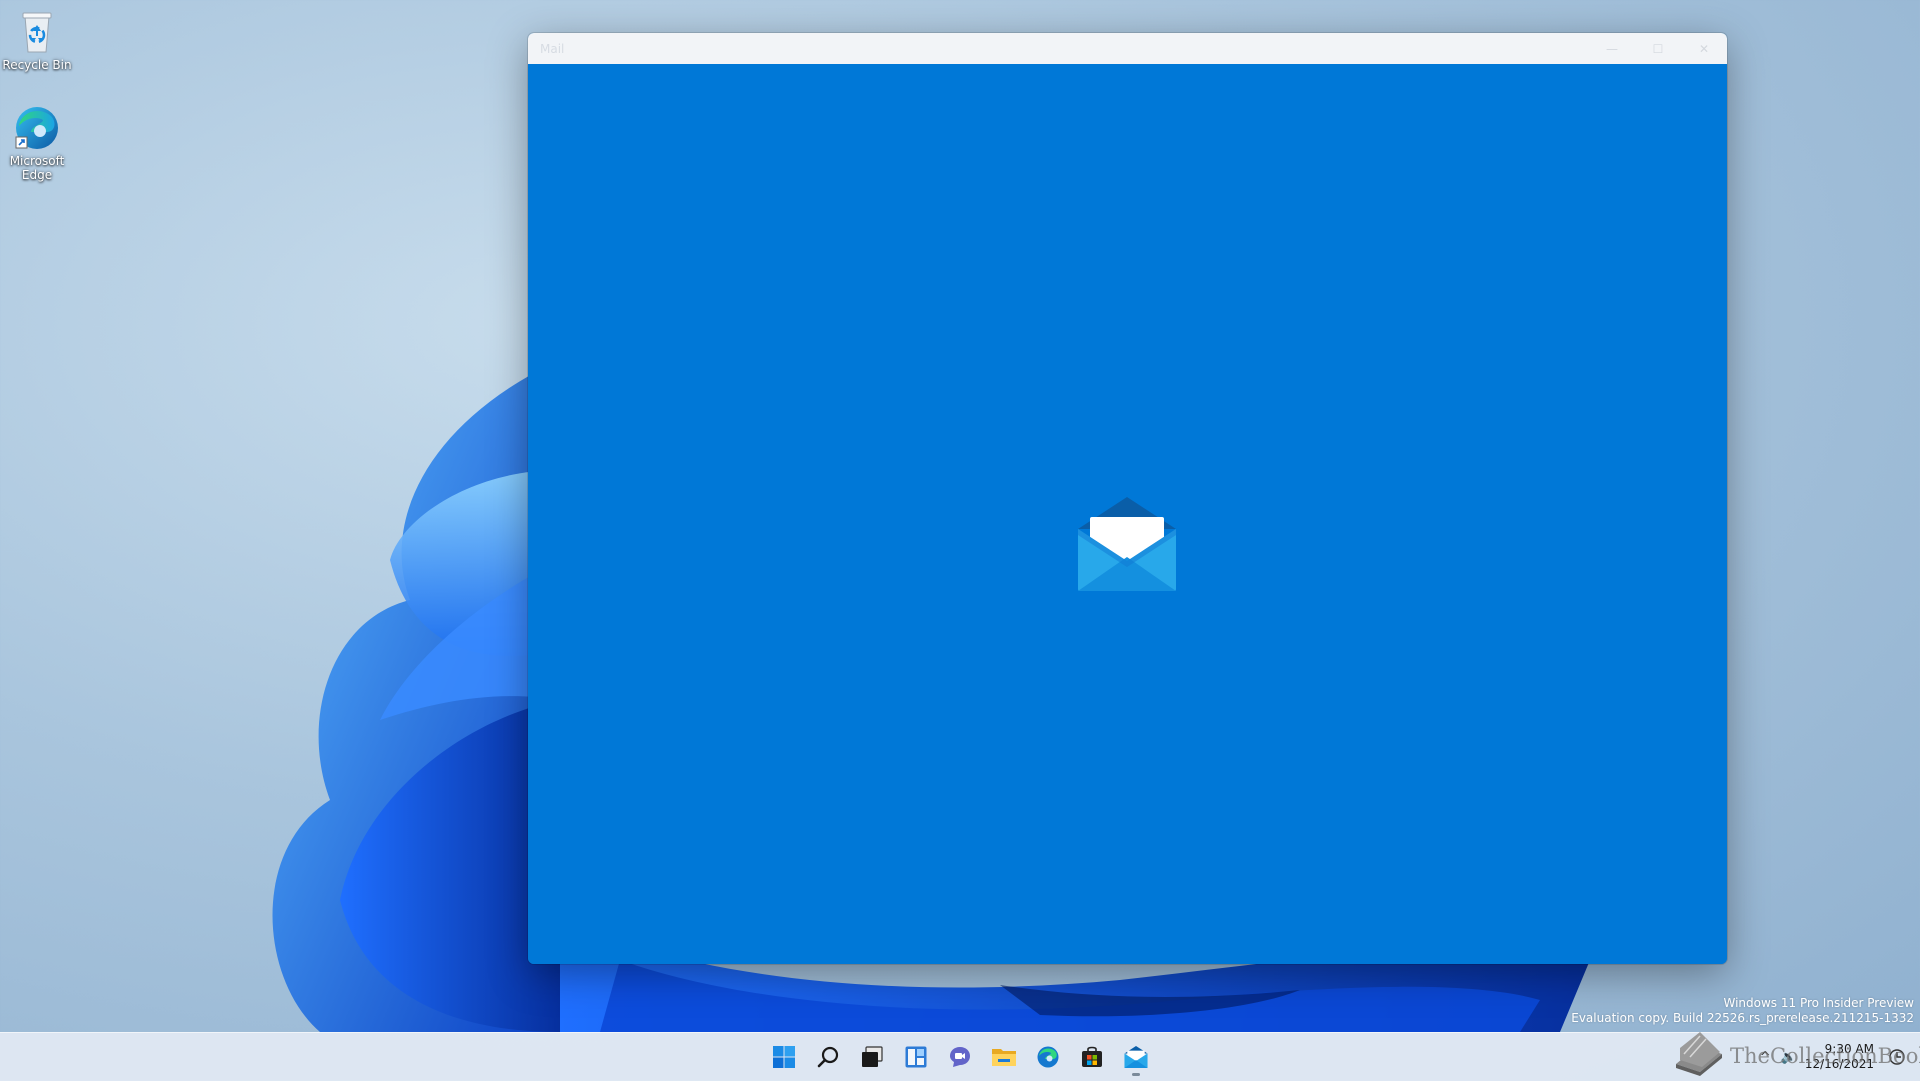  I want to click on tray-overflow-button: ^, so click(1765, 1057).